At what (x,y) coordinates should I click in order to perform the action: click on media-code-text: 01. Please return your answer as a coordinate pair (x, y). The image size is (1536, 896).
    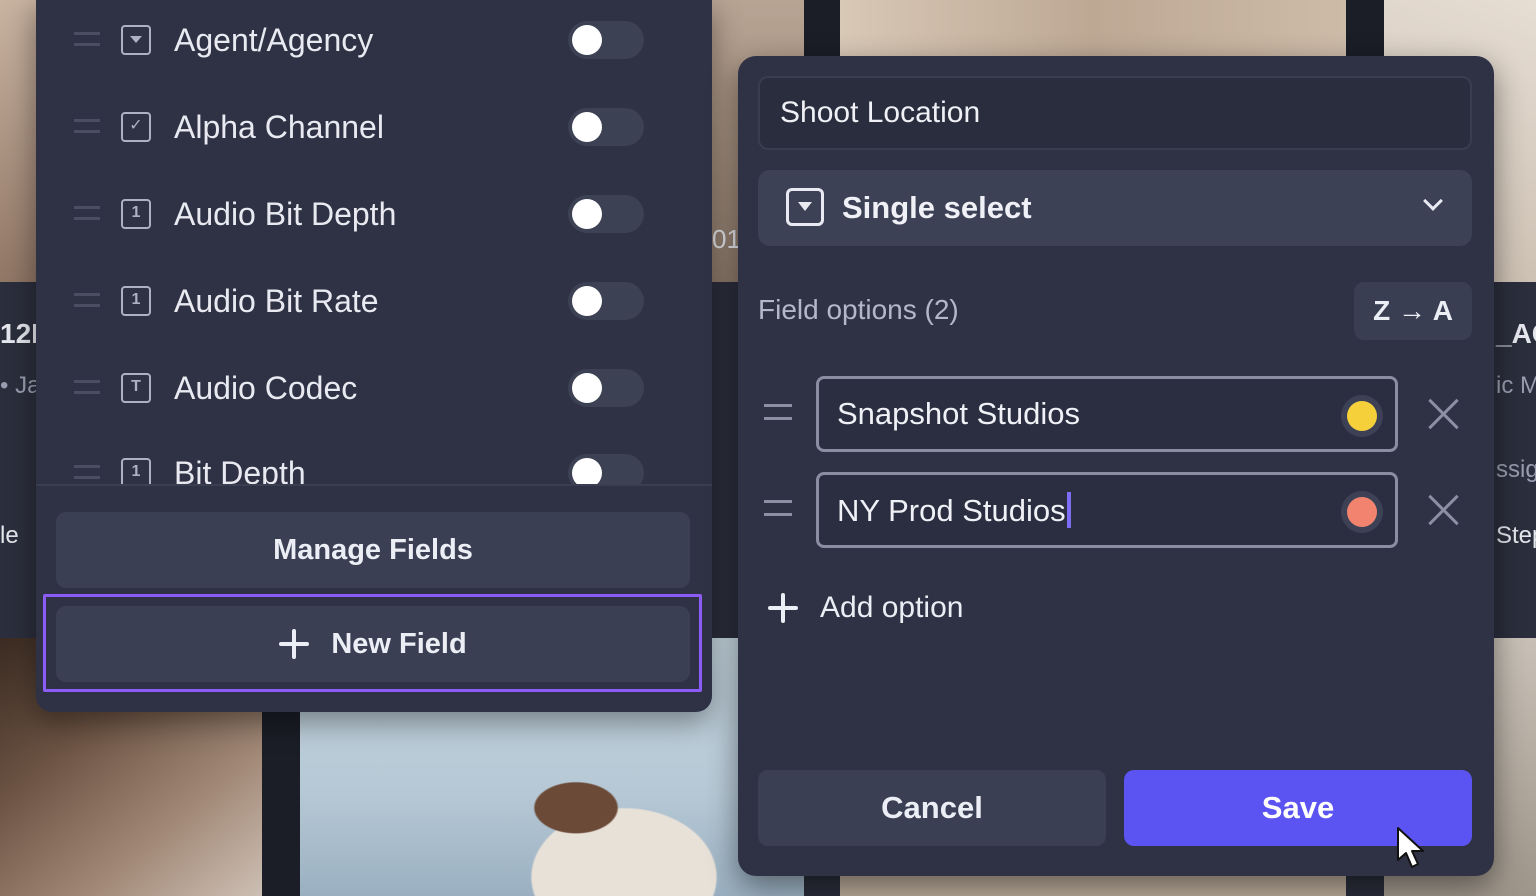
    Looking at the image, I should click on (726, 239).